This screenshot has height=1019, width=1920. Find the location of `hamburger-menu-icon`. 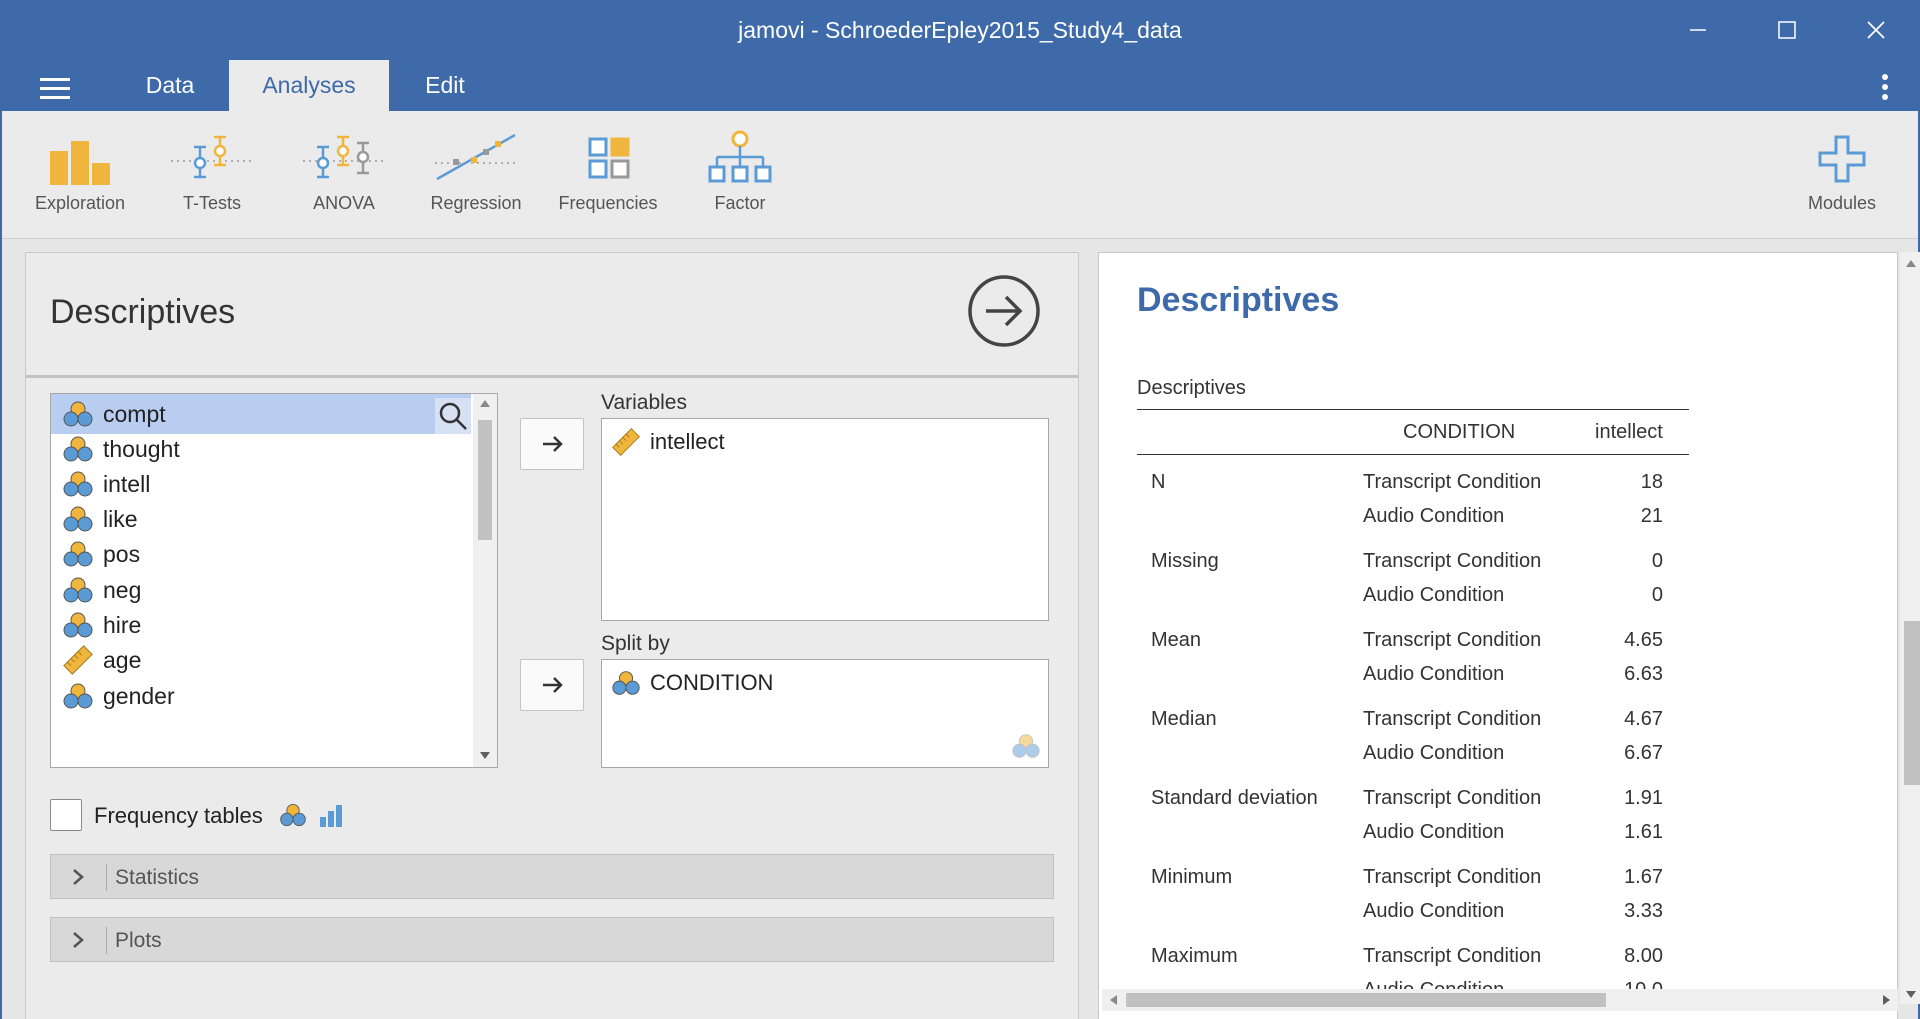

hamburger-menu-icon is located at coordinates (55, 89).